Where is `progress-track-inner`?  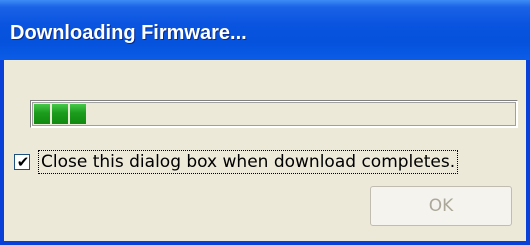 progress-track-inner is located at coordinates (274, 114).